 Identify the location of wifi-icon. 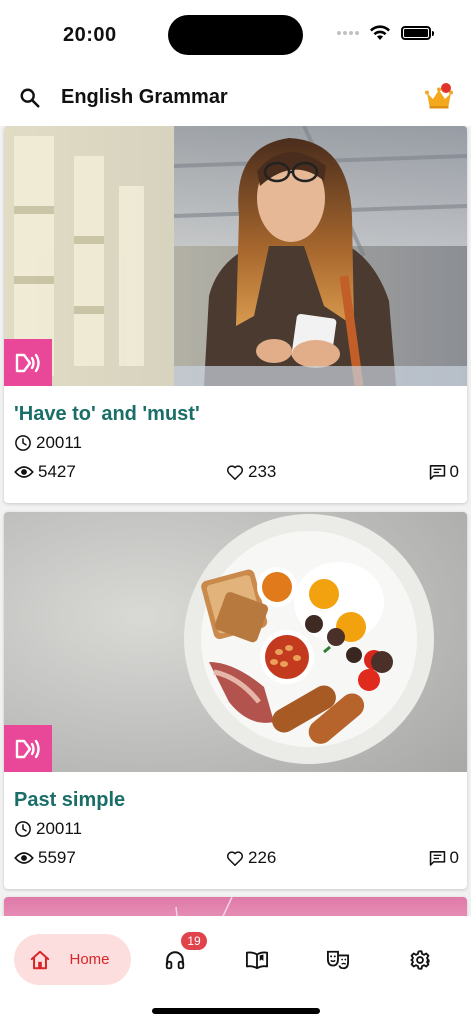
(380, 32).